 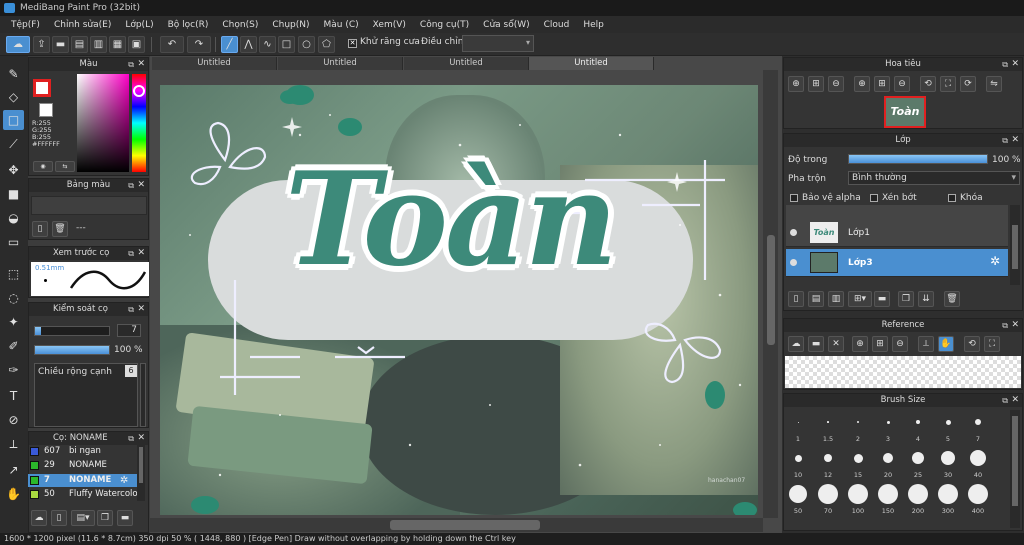 What do you see at coordinates (992, 344) in the screenshot?
I see `fit-screen-icon: ⛶` at bounding box center [992, 344].